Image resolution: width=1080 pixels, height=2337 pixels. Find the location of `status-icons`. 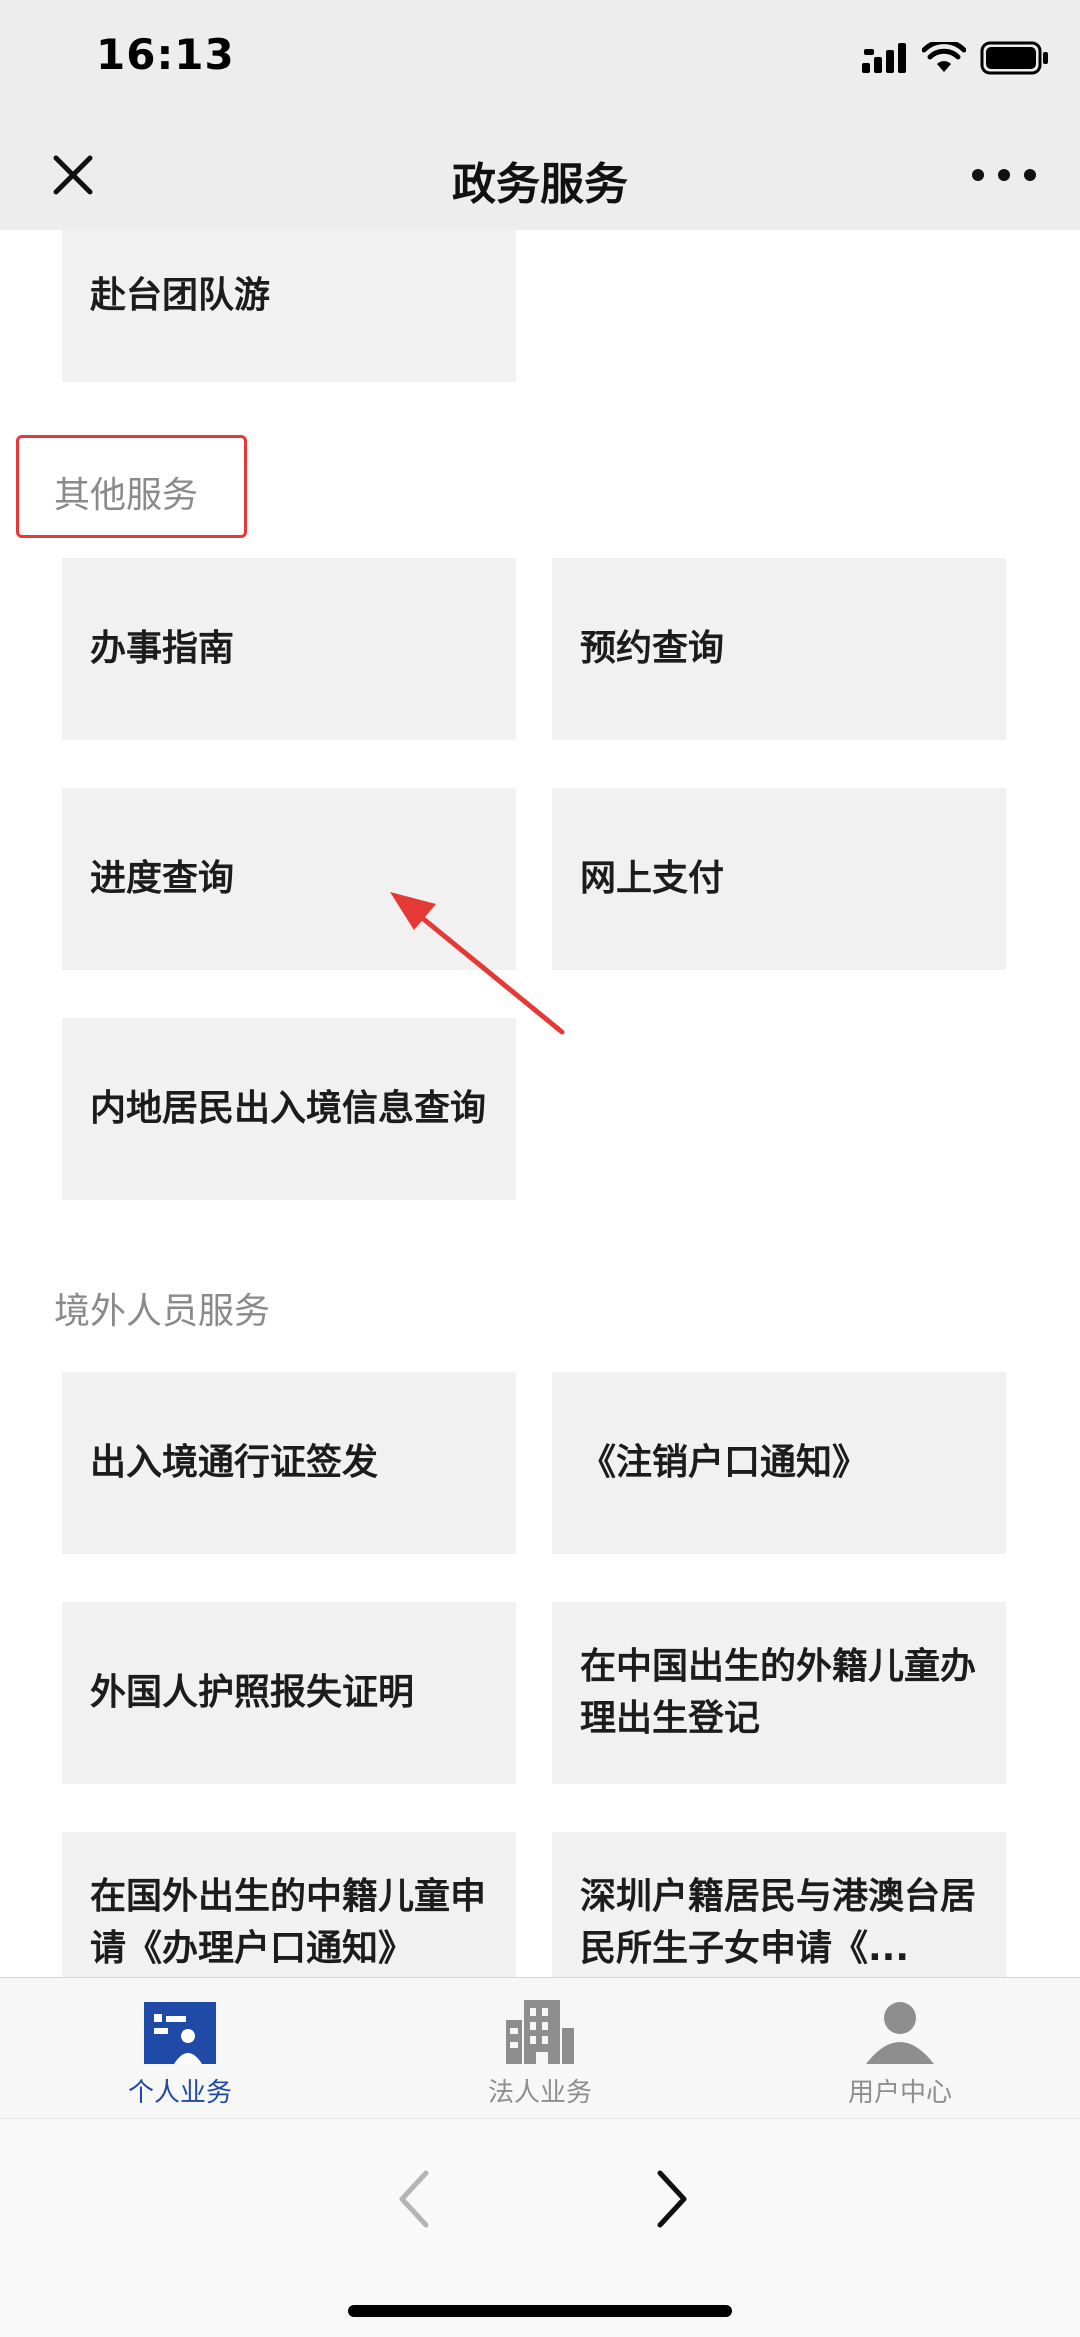

status-icons is located at coordinates (956, 58).